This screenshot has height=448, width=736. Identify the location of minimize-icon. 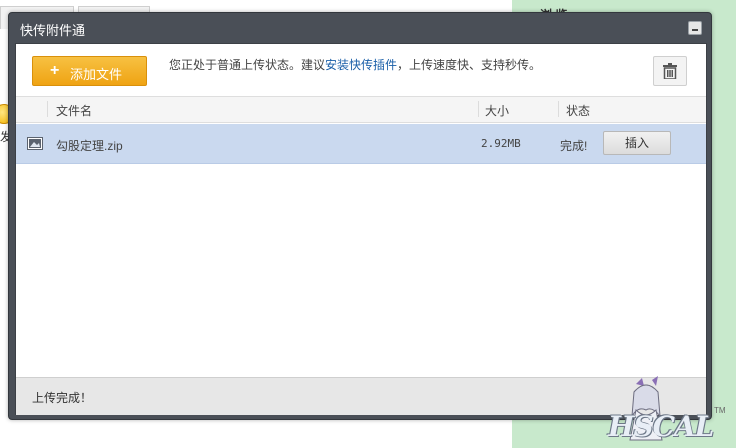
(695, 30).